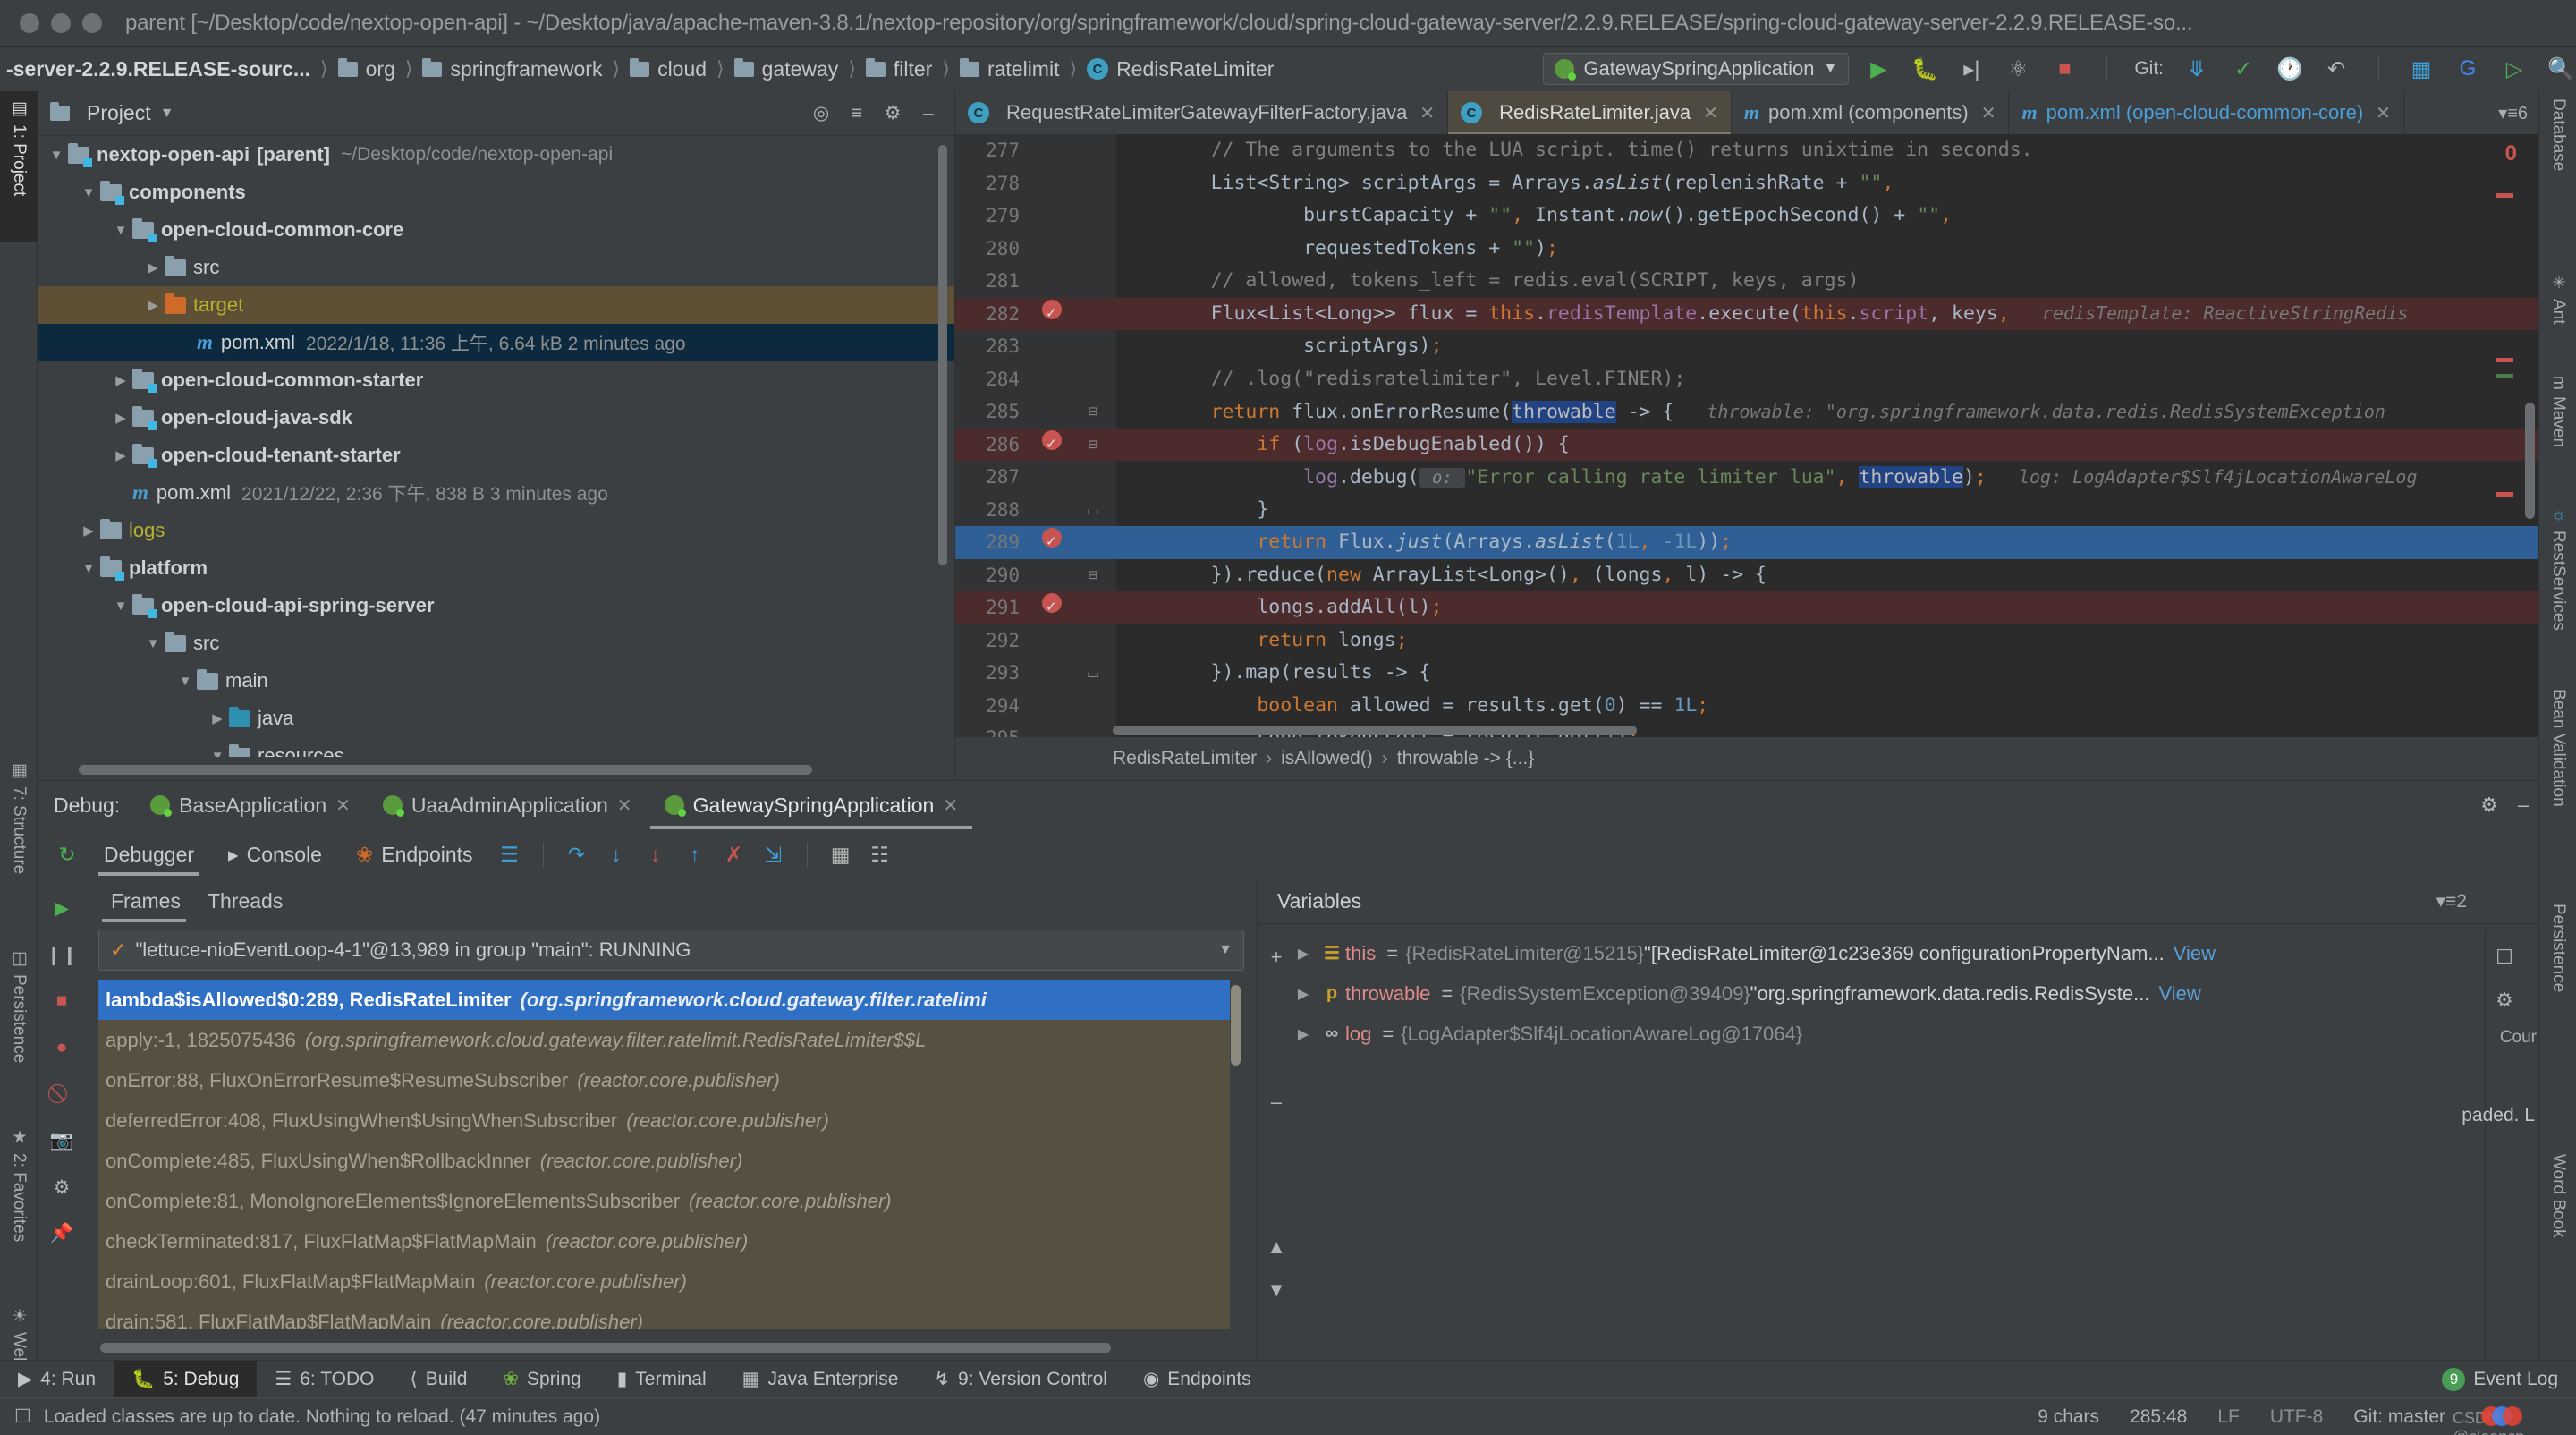  What do you see at coordinates (856, 113) in the screenshot?
I see `collapse-icon: ≡` at bounding box center [856, 113].